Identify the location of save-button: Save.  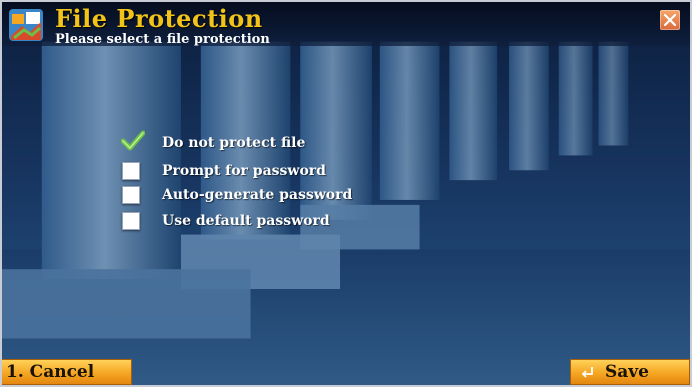
(630, 372).